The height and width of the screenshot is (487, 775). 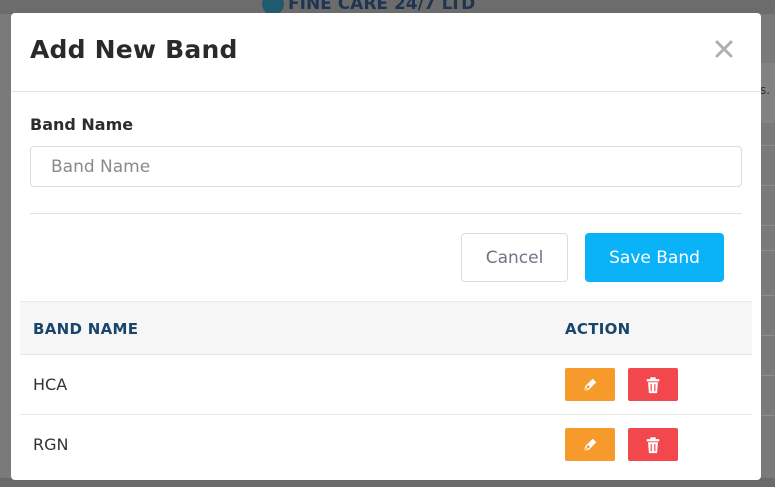 What do you see at coordinates (134, 49) in the screenshot?
I see `modal-title: Add New Band` at bounding box center [134, 49].